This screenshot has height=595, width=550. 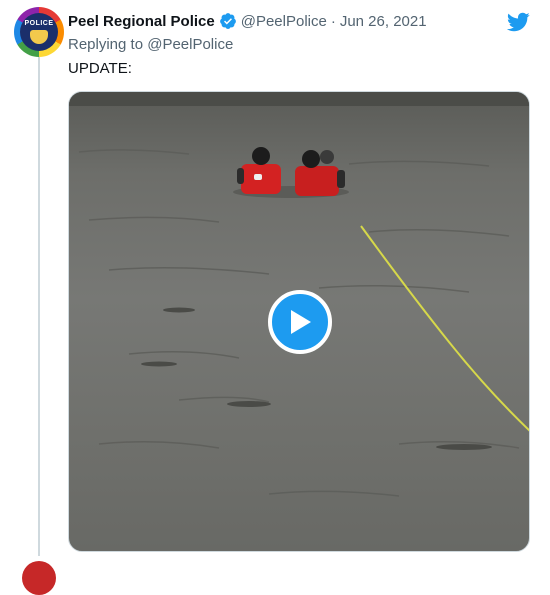 I want to click on thread-connector-line, so click(x=39, y=306).